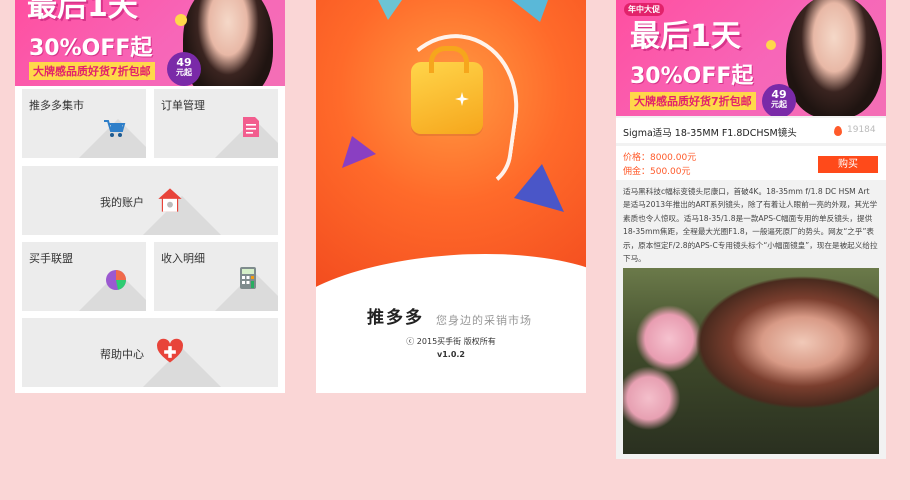 The width and height of the screenshot is (910, 500). Describe the element at coordinates (170, 350) in the screenshot. I see `heart-plus-icon` at that location.